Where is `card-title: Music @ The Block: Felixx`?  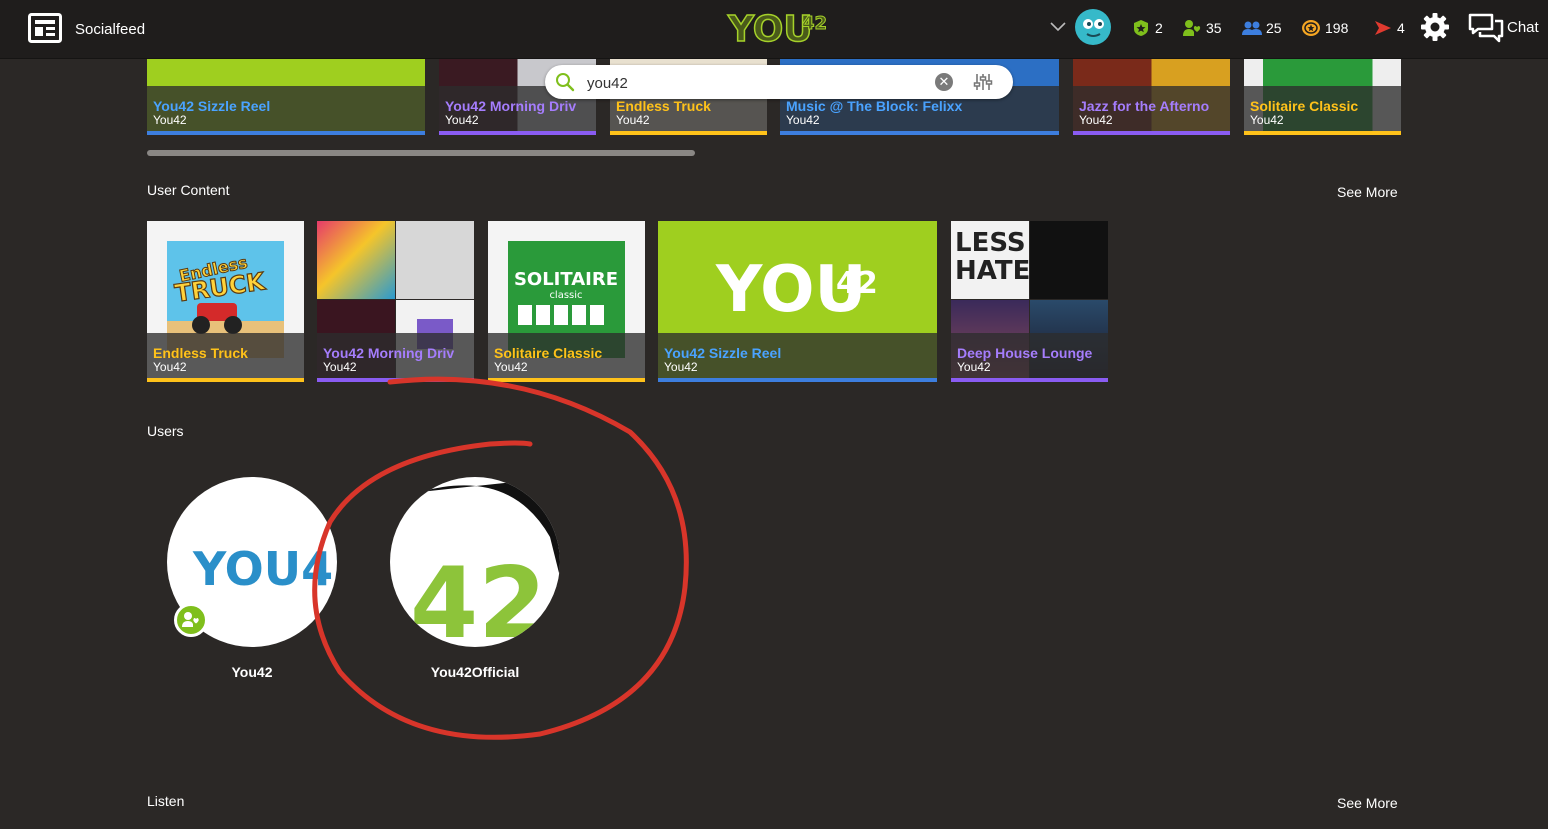 card-title: Music @ The Block: Felixx is located at coordinates (874, 106).